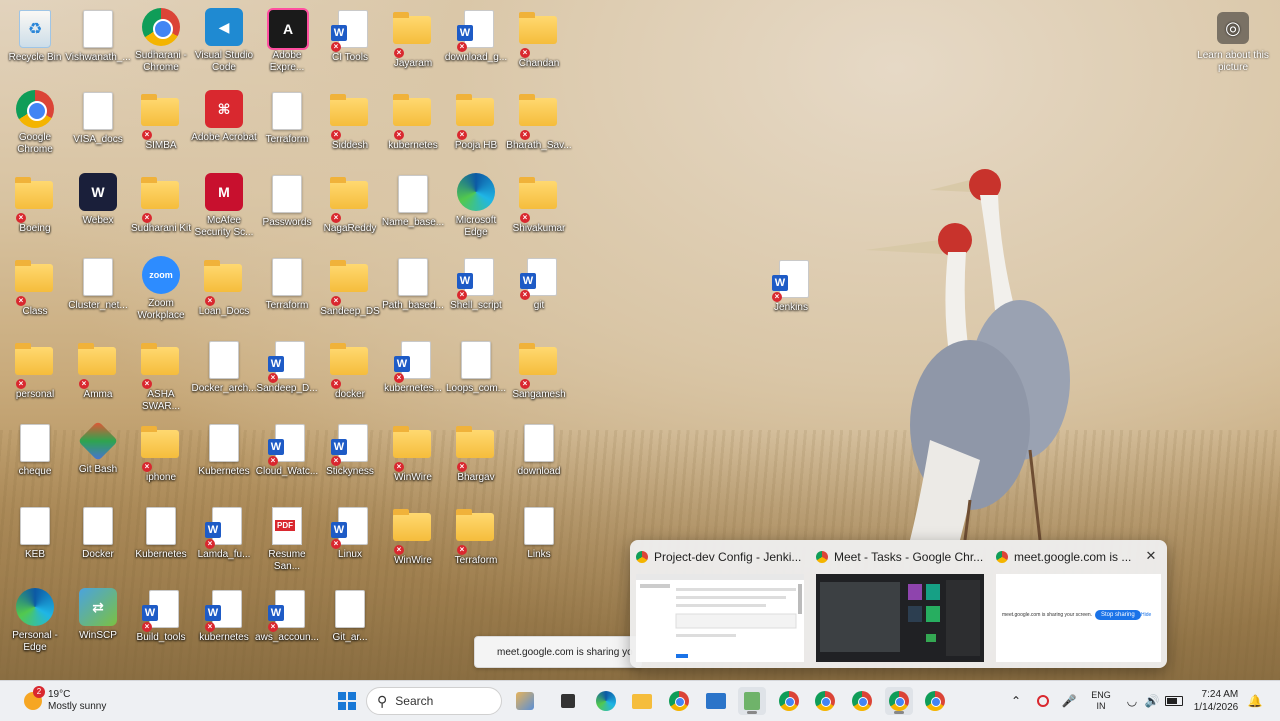 The height and width of the screenshot is (721, 1280). What do you see at coordinates (98, 370) in the screenshot?
I see `desktop-icon: × Amma` at bounding box center [98, 370].